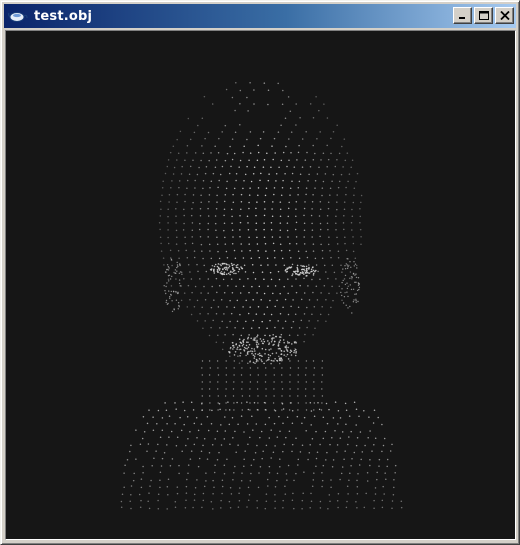 This screenshot has height=545, width=520. What do you see at coordinates (260, 16) in the screenshot?
I see `title-bar: test.obj` at bounding box center [260, 16].